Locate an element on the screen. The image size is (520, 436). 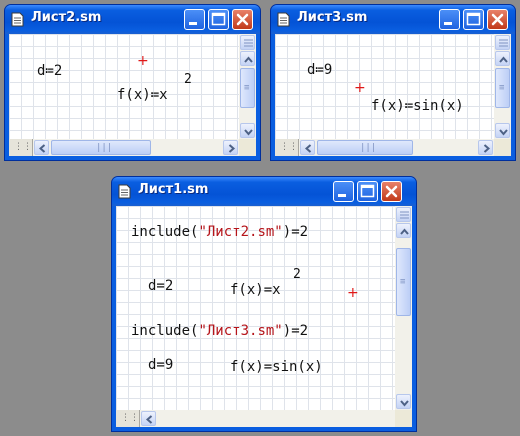
horizontal-scrollbar: ⋮⋮ is located at coordinates (255, 418).